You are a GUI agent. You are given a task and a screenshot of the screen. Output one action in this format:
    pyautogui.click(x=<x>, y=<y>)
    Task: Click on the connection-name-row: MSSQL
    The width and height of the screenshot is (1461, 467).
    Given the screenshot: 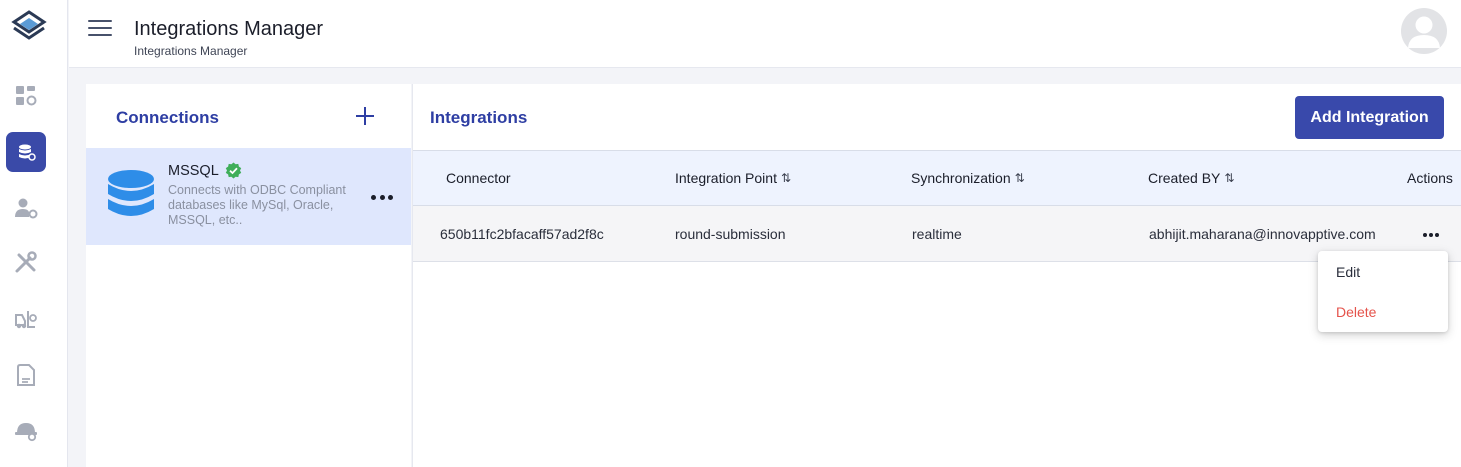 What is the action you would take?
    pyautogui.click(x=205, y=170)
    